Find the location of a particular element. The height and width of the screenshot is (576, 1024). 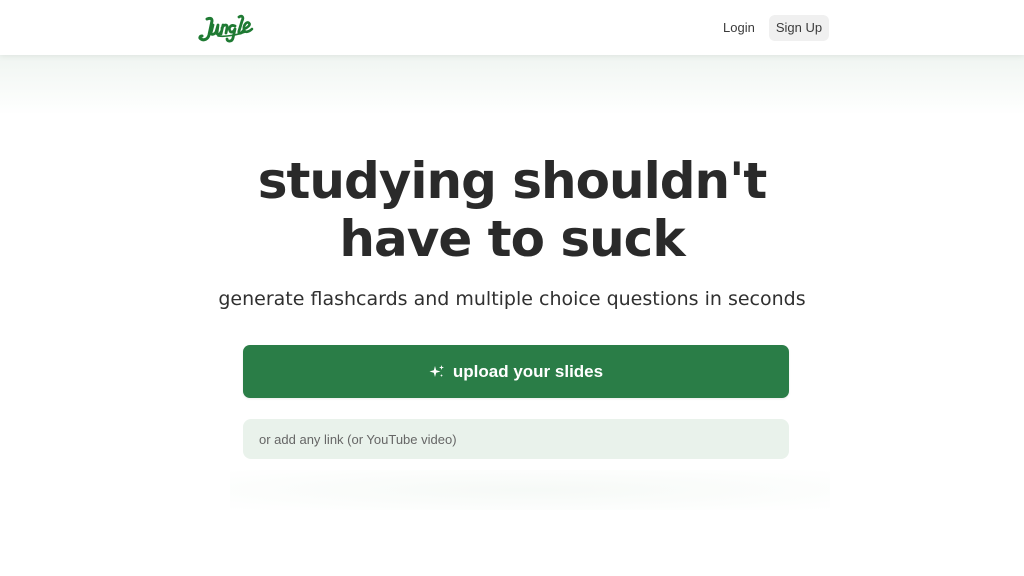

signup-button: Sign Up is located at coordinates (799, 28).